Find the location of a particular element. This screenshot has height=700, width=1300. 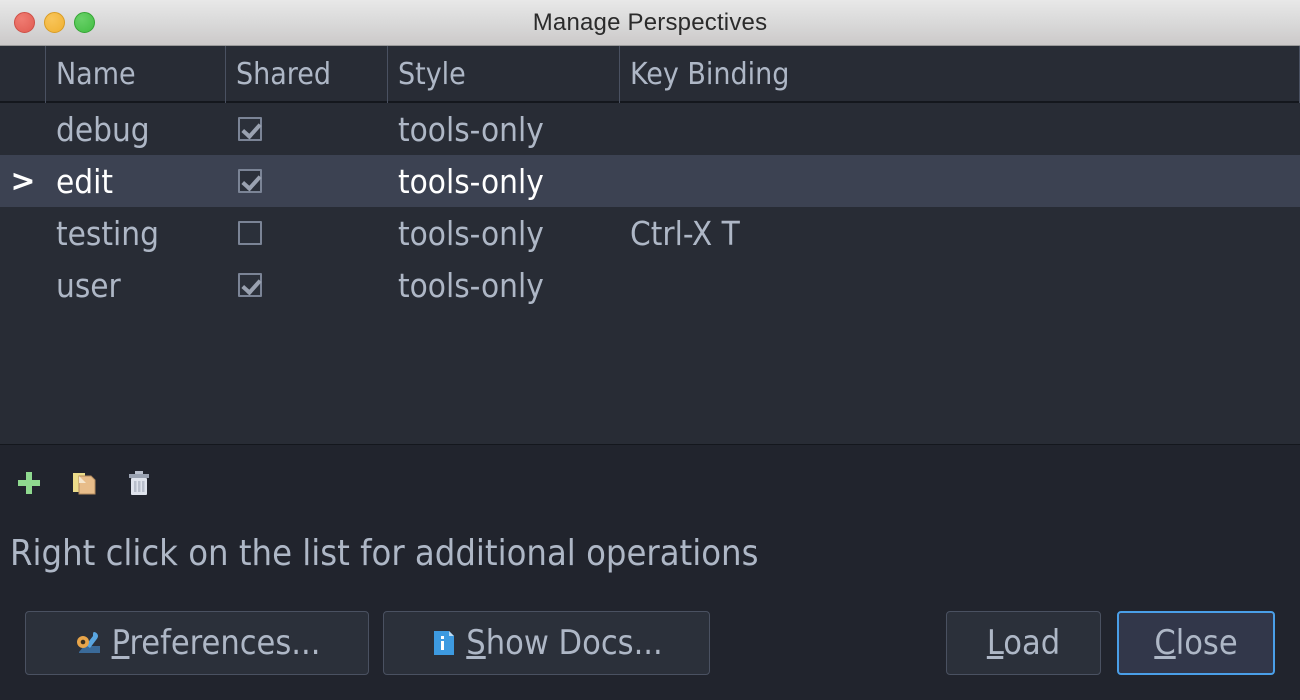

list-toolbar is located at coordinates (650, 483).